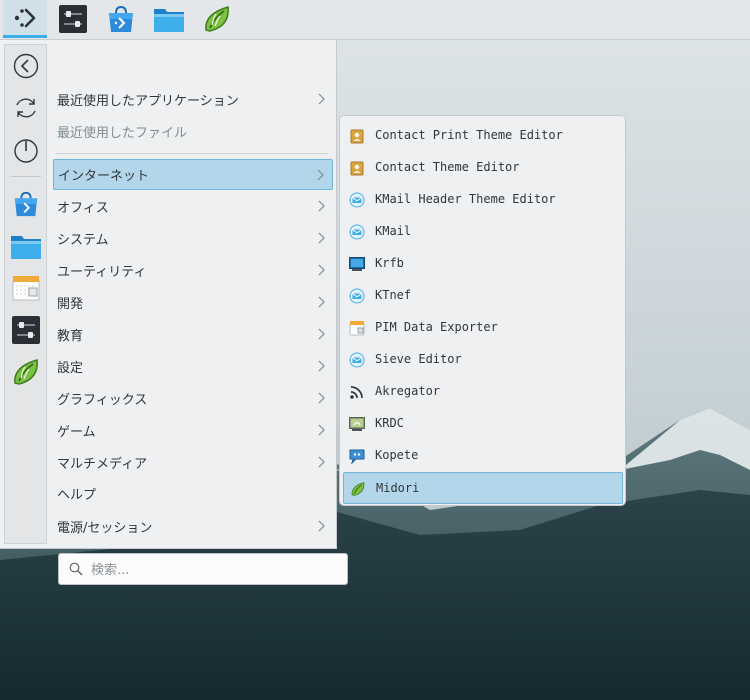 This screenshot has height=700, width=750. Describe the element at coordinates (483, 168) in the screenshot. I see `app-item-contact-theme-editor: Contact Theme Editor` at that location.